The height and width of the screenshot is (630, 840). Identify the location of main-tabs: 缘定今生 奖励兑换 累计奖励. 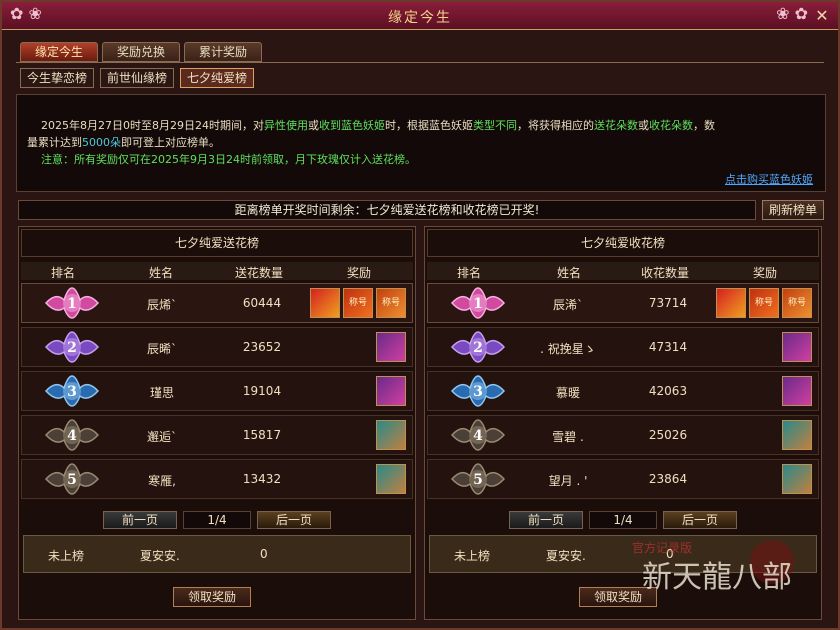
(141, 52).